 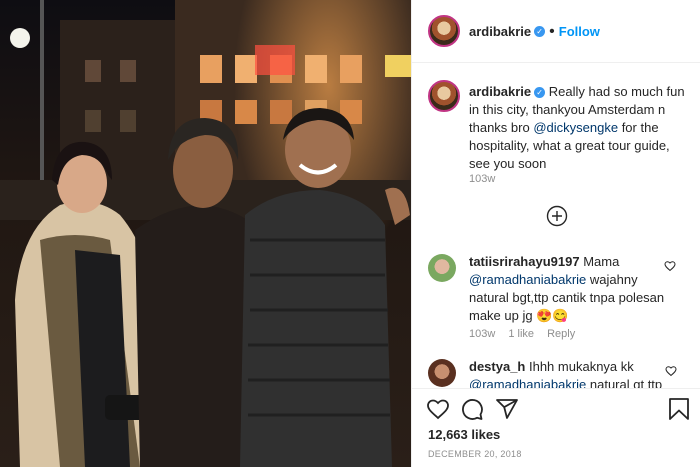 I want to click on comment-likes-count: 1 like, so click(x=521, y=334).